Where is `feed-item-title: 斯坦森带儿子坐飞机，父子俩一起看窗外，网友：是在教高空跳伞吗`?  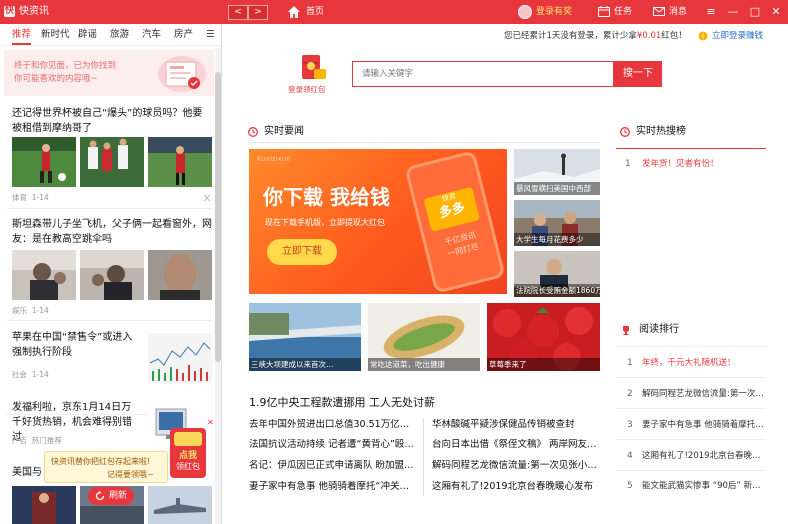 feed-item-title: 斯坦森带儿子坐飞机，父子俩一起看窗外，网友：是在教高空跳伞吗 is located at coordinates (112, 232).